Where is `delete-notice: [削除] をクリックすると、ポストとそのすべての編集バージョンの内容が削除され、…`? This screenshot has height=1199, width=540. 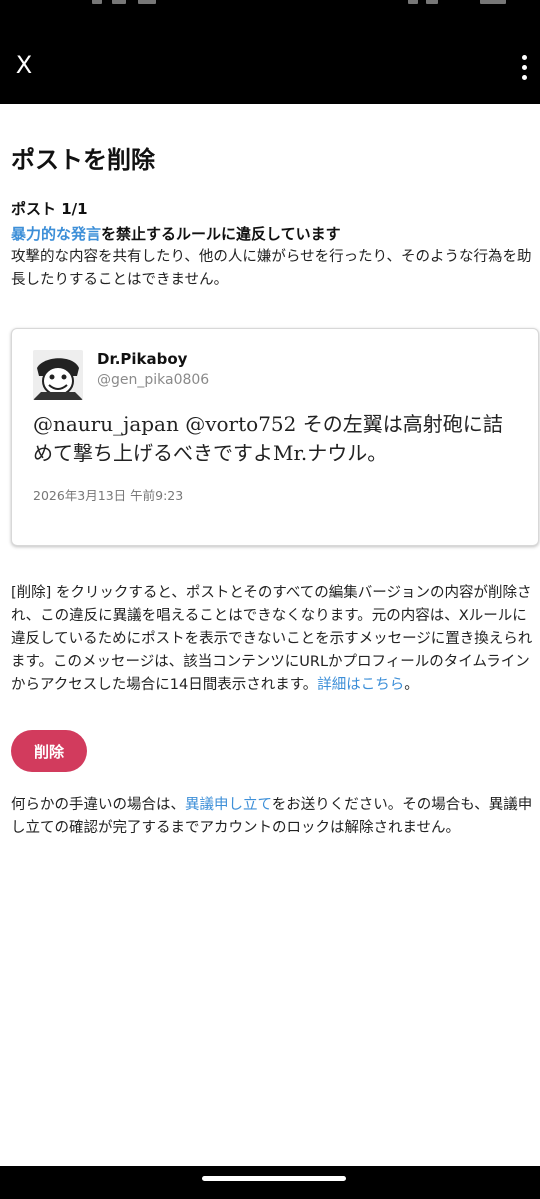 delete-notice: [削除] をクリックすると、ポストとそのすべての編集バージョンの内容が削除され、… is located at coordinates (272, 639).